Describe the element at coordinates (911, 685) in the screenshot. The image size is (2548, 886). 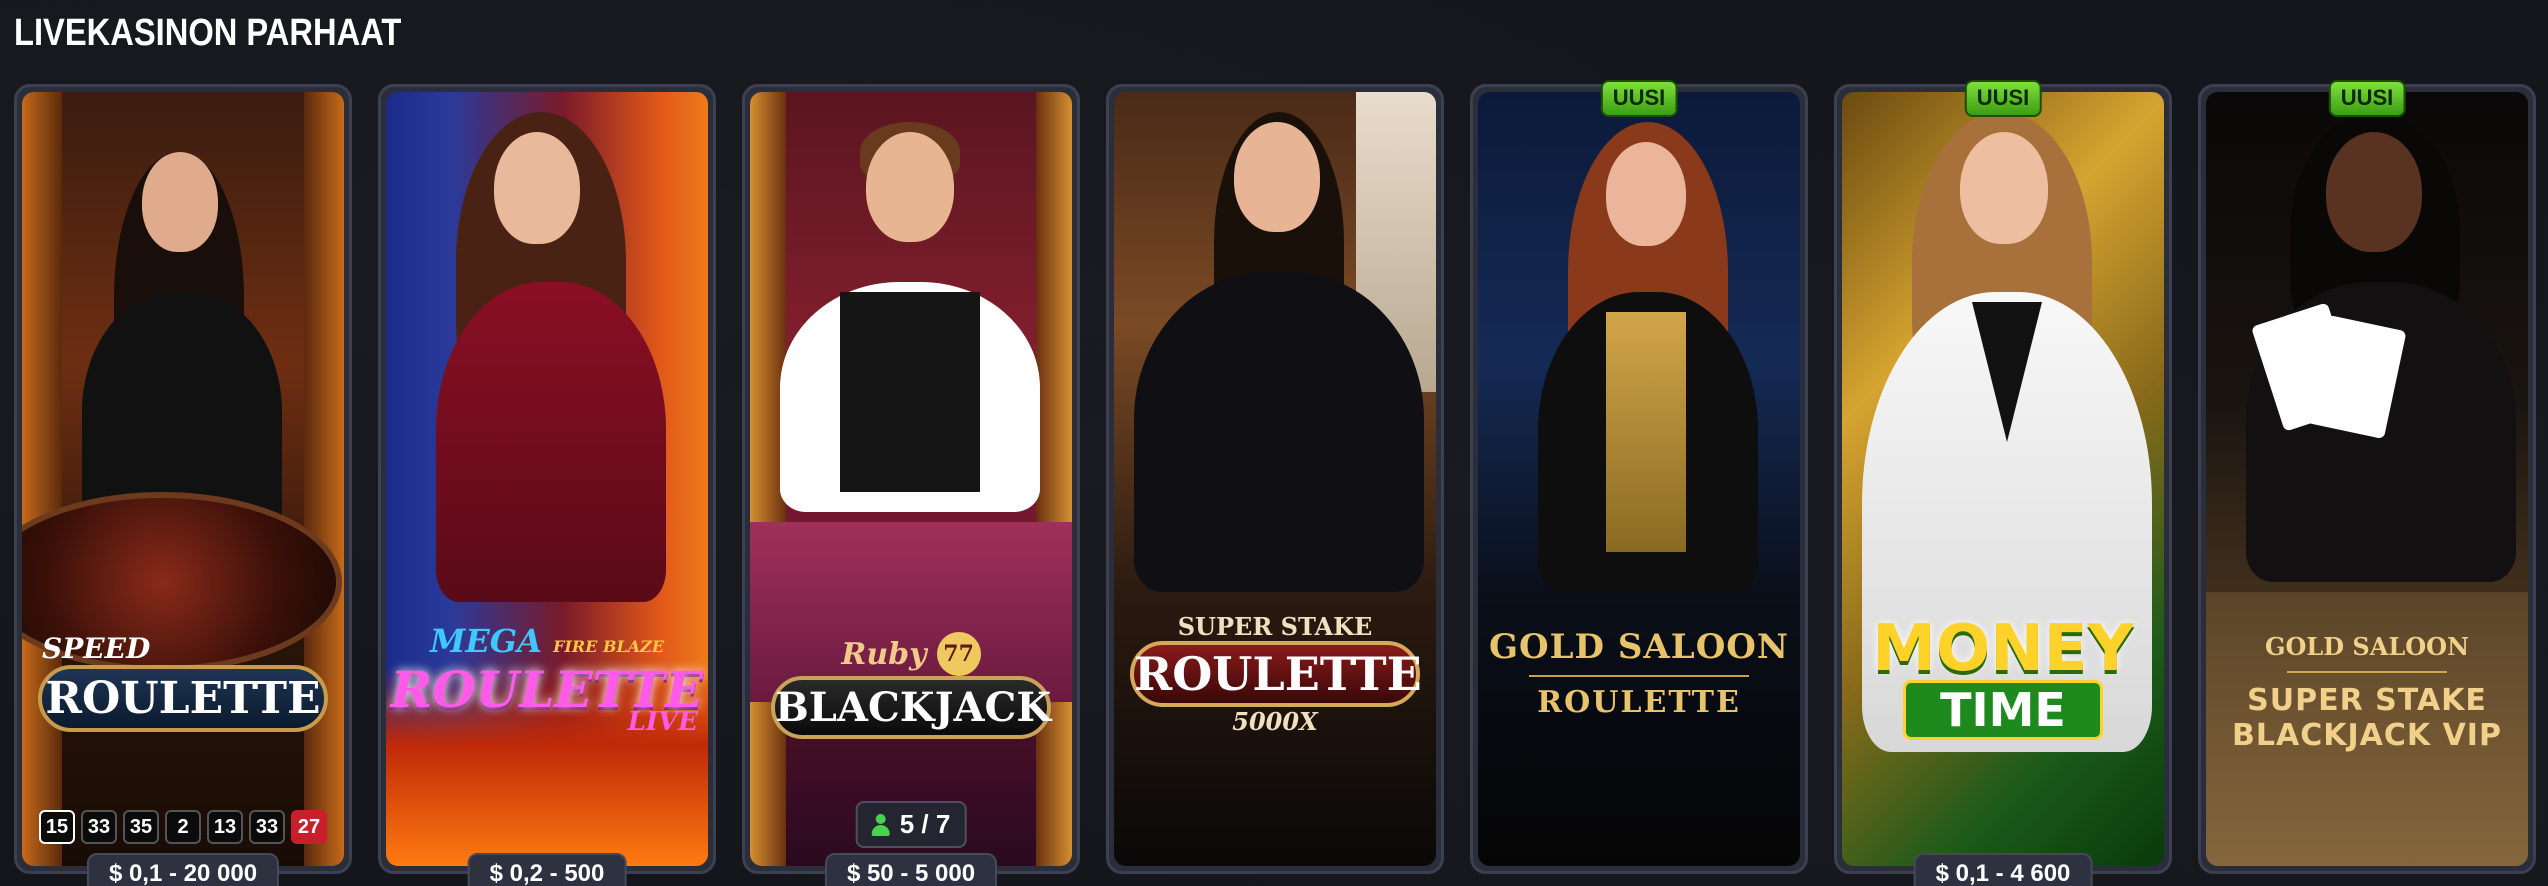
I see `game-logo: Ruby 77 BLACKJACK` at that location.